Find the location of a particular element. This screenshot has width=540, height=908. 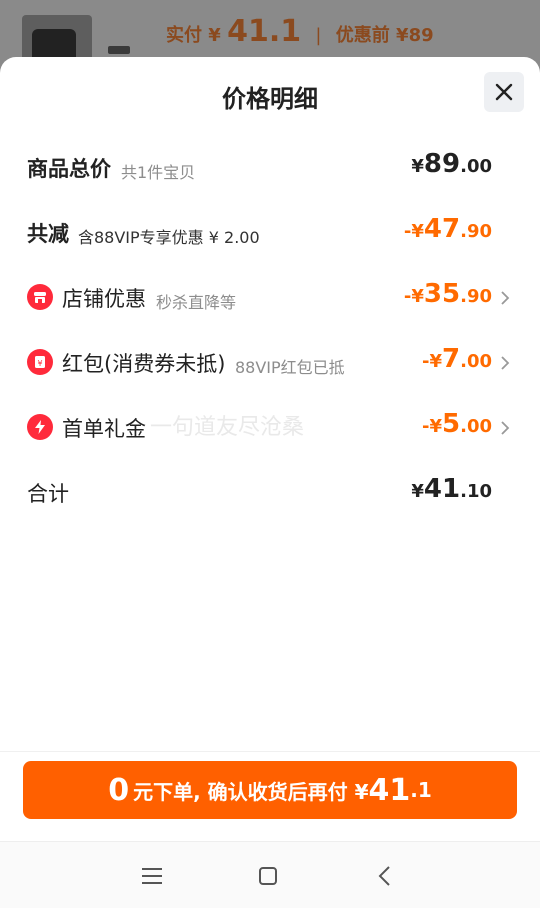

row-red-packet: ¥ 红包(消费券未抵) 88VIP红包已抵 -¥7.00 is located at coordinates (270, 364).